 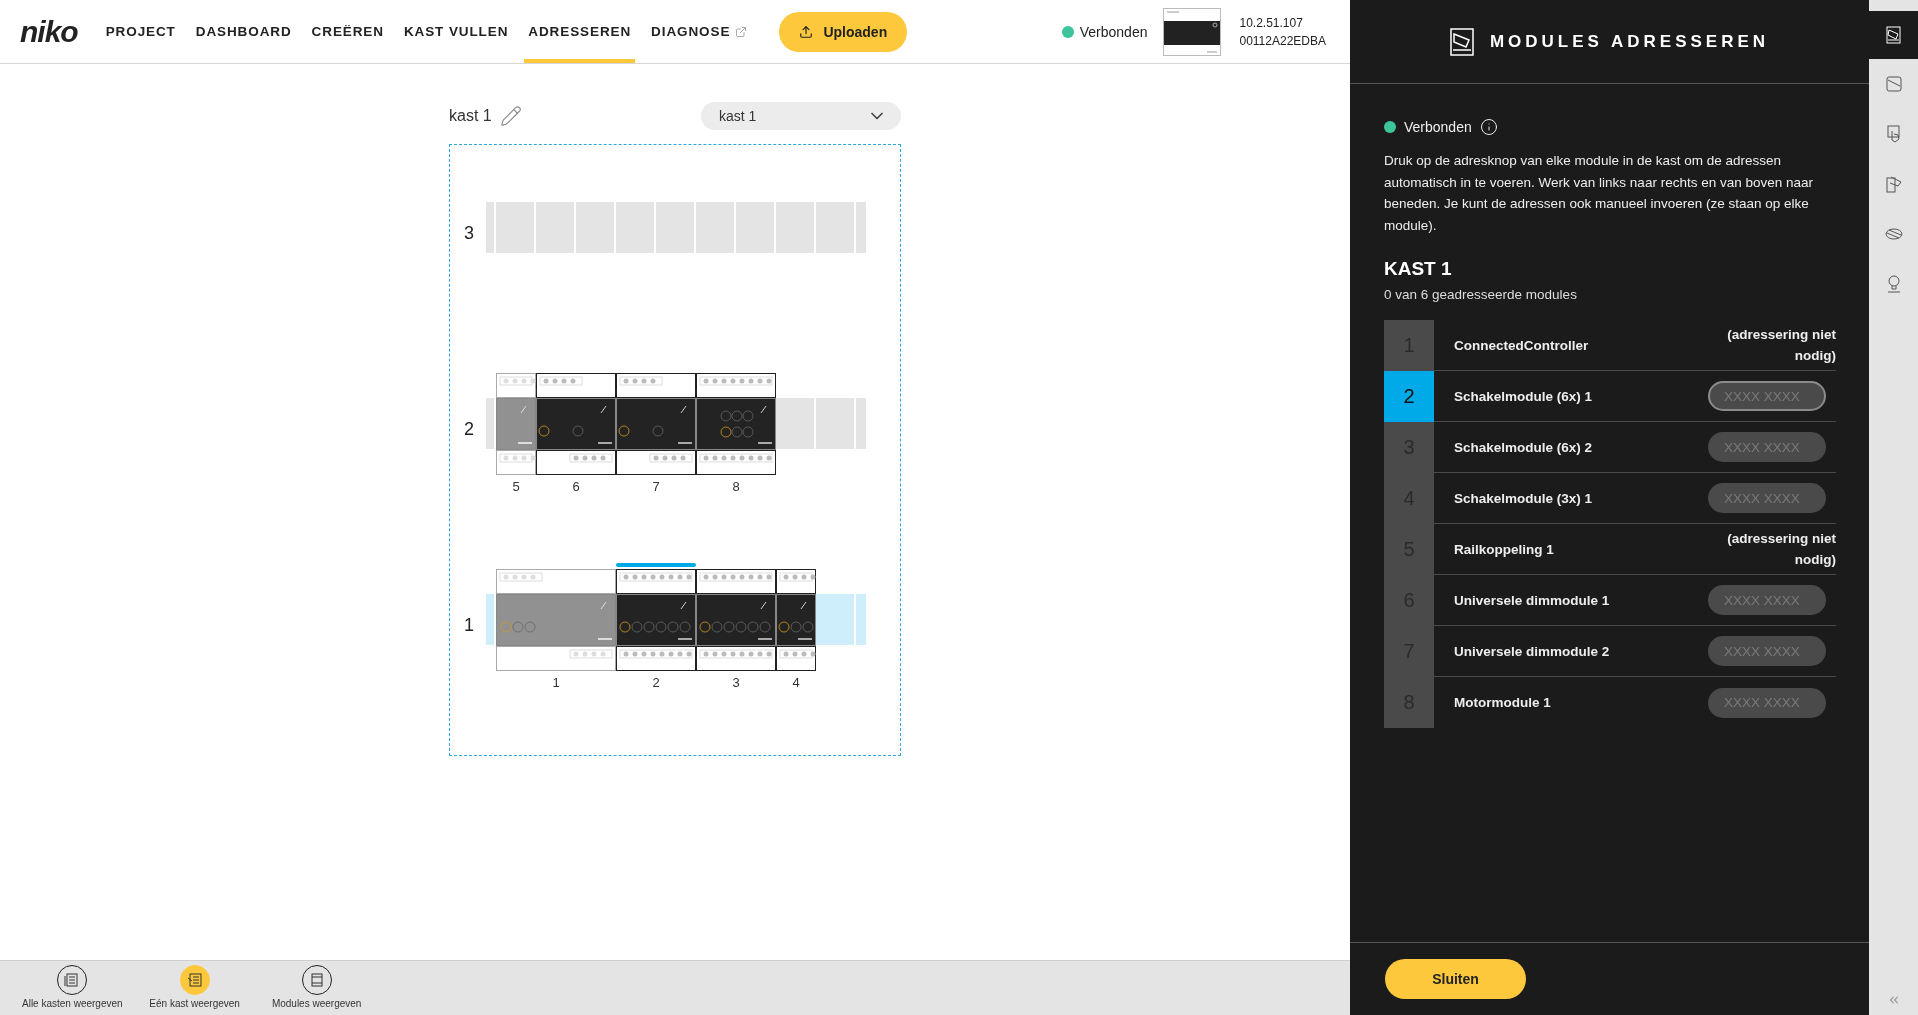 I want to click on view-button: Modules weergeven, so click(x=316, y=988).